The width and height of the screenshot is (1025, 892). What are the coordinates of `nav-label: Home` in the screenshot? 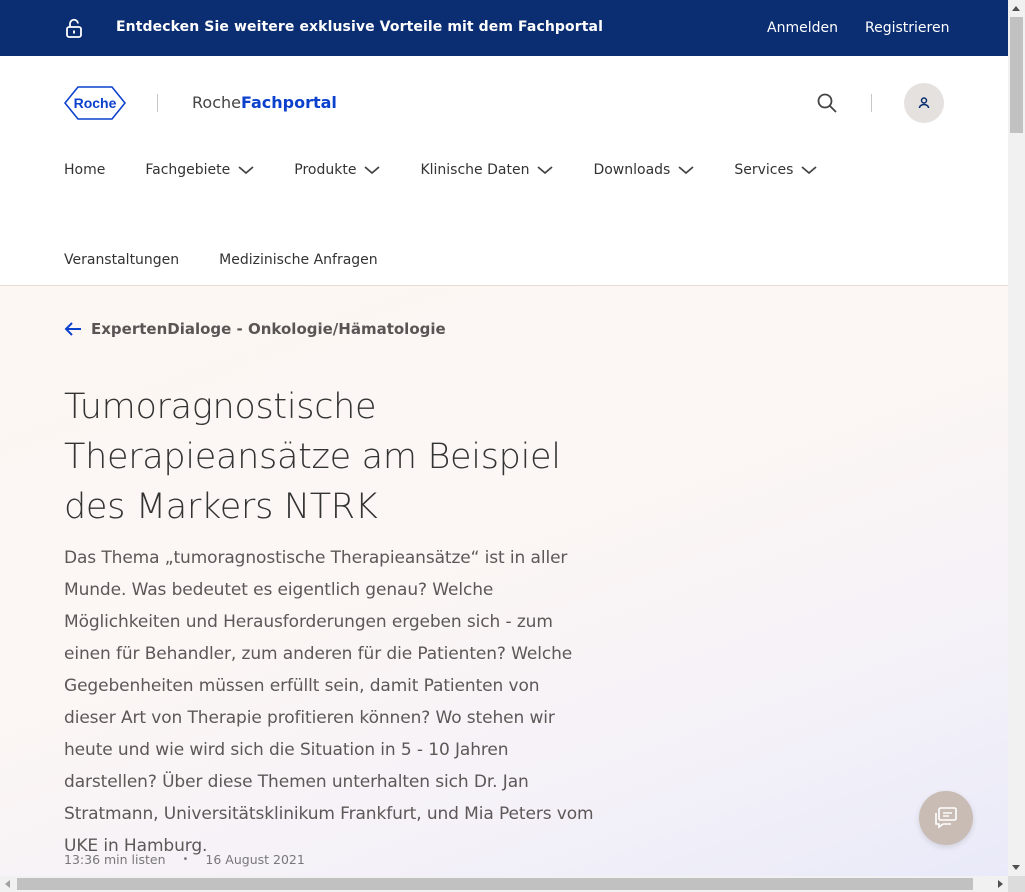 It's located at (85, 170).